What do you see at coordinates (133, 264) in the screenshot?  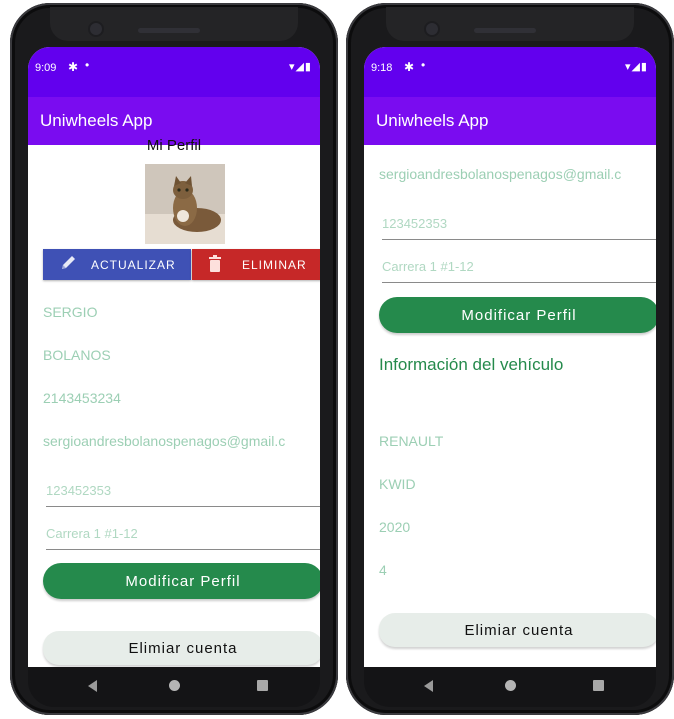 I see `update-button-label: ACTUALIZAR` at bounding box center [133, 264].